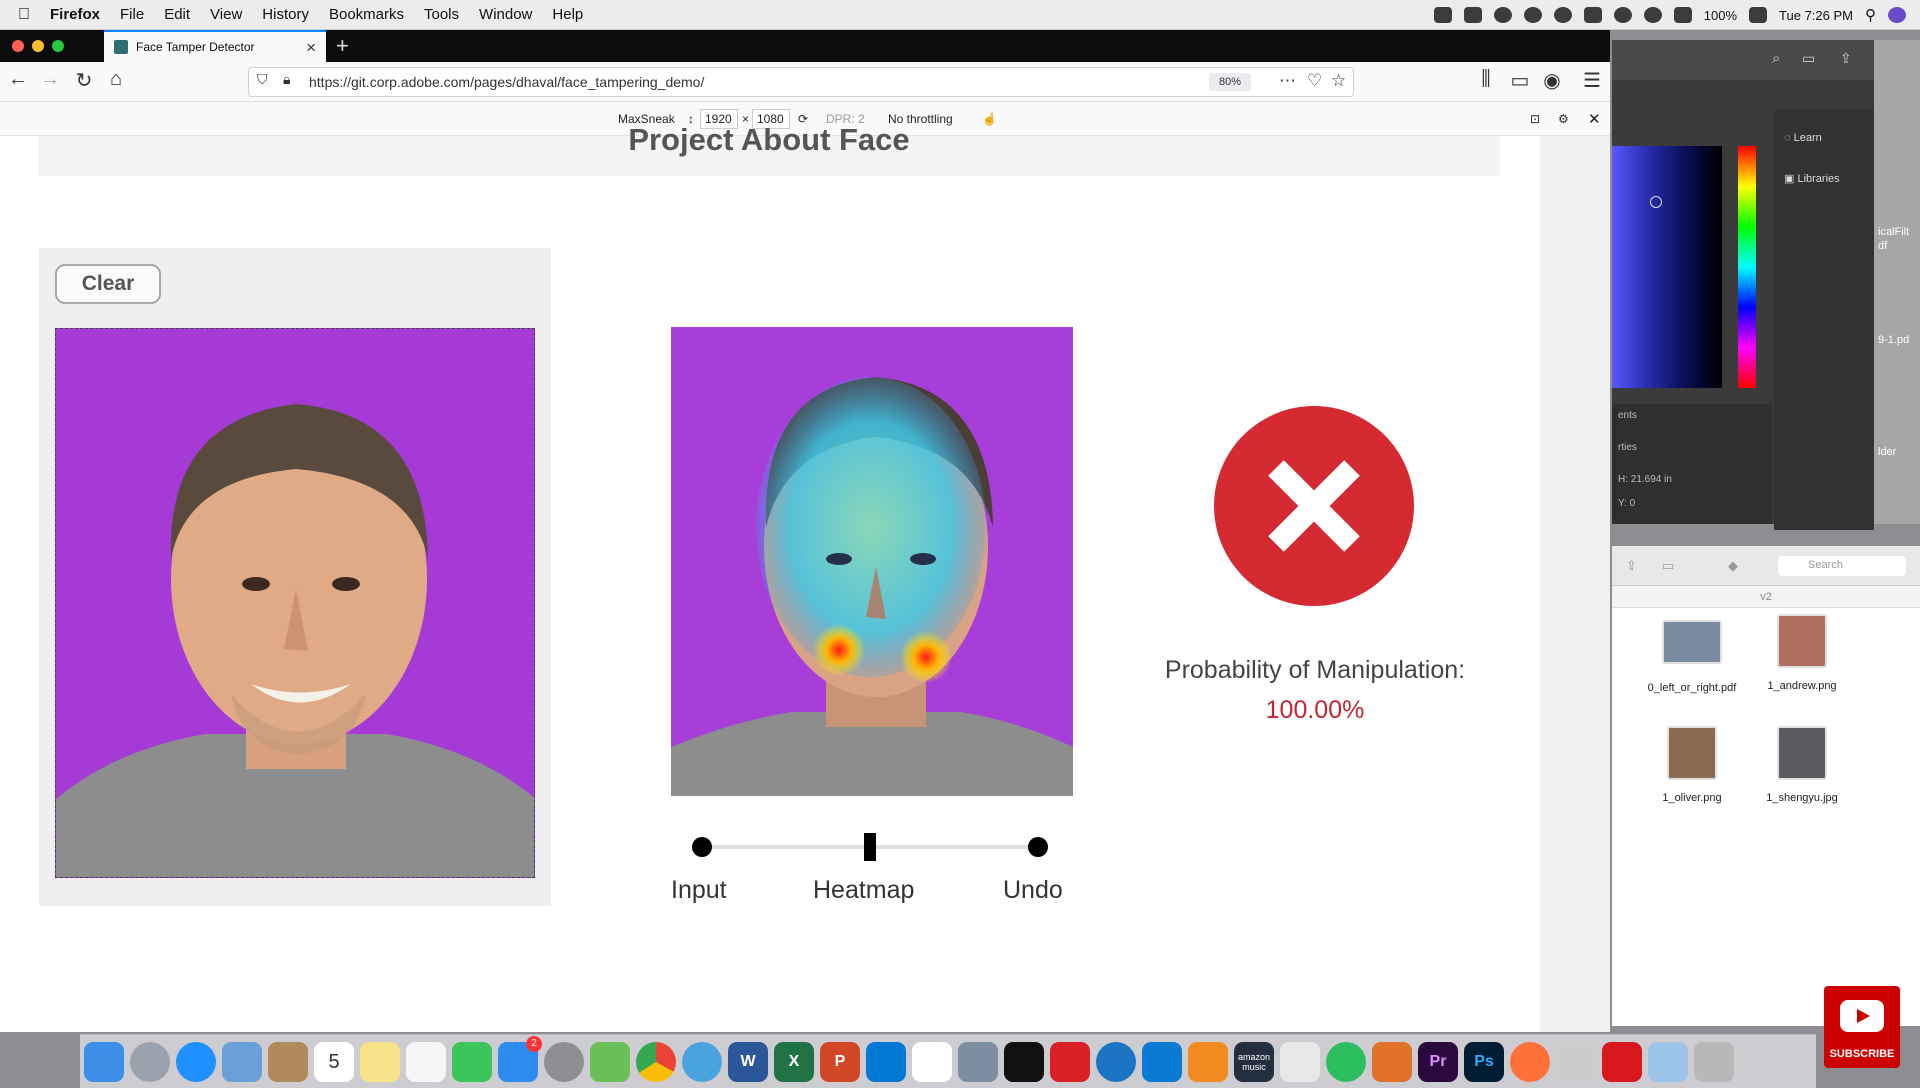 The image size is (1920, 1088). Describe the element at coordinates (215, 46) in the screenshot. I see `tab-face-tamper-detector: Face Tamper Detector ×` at that location.